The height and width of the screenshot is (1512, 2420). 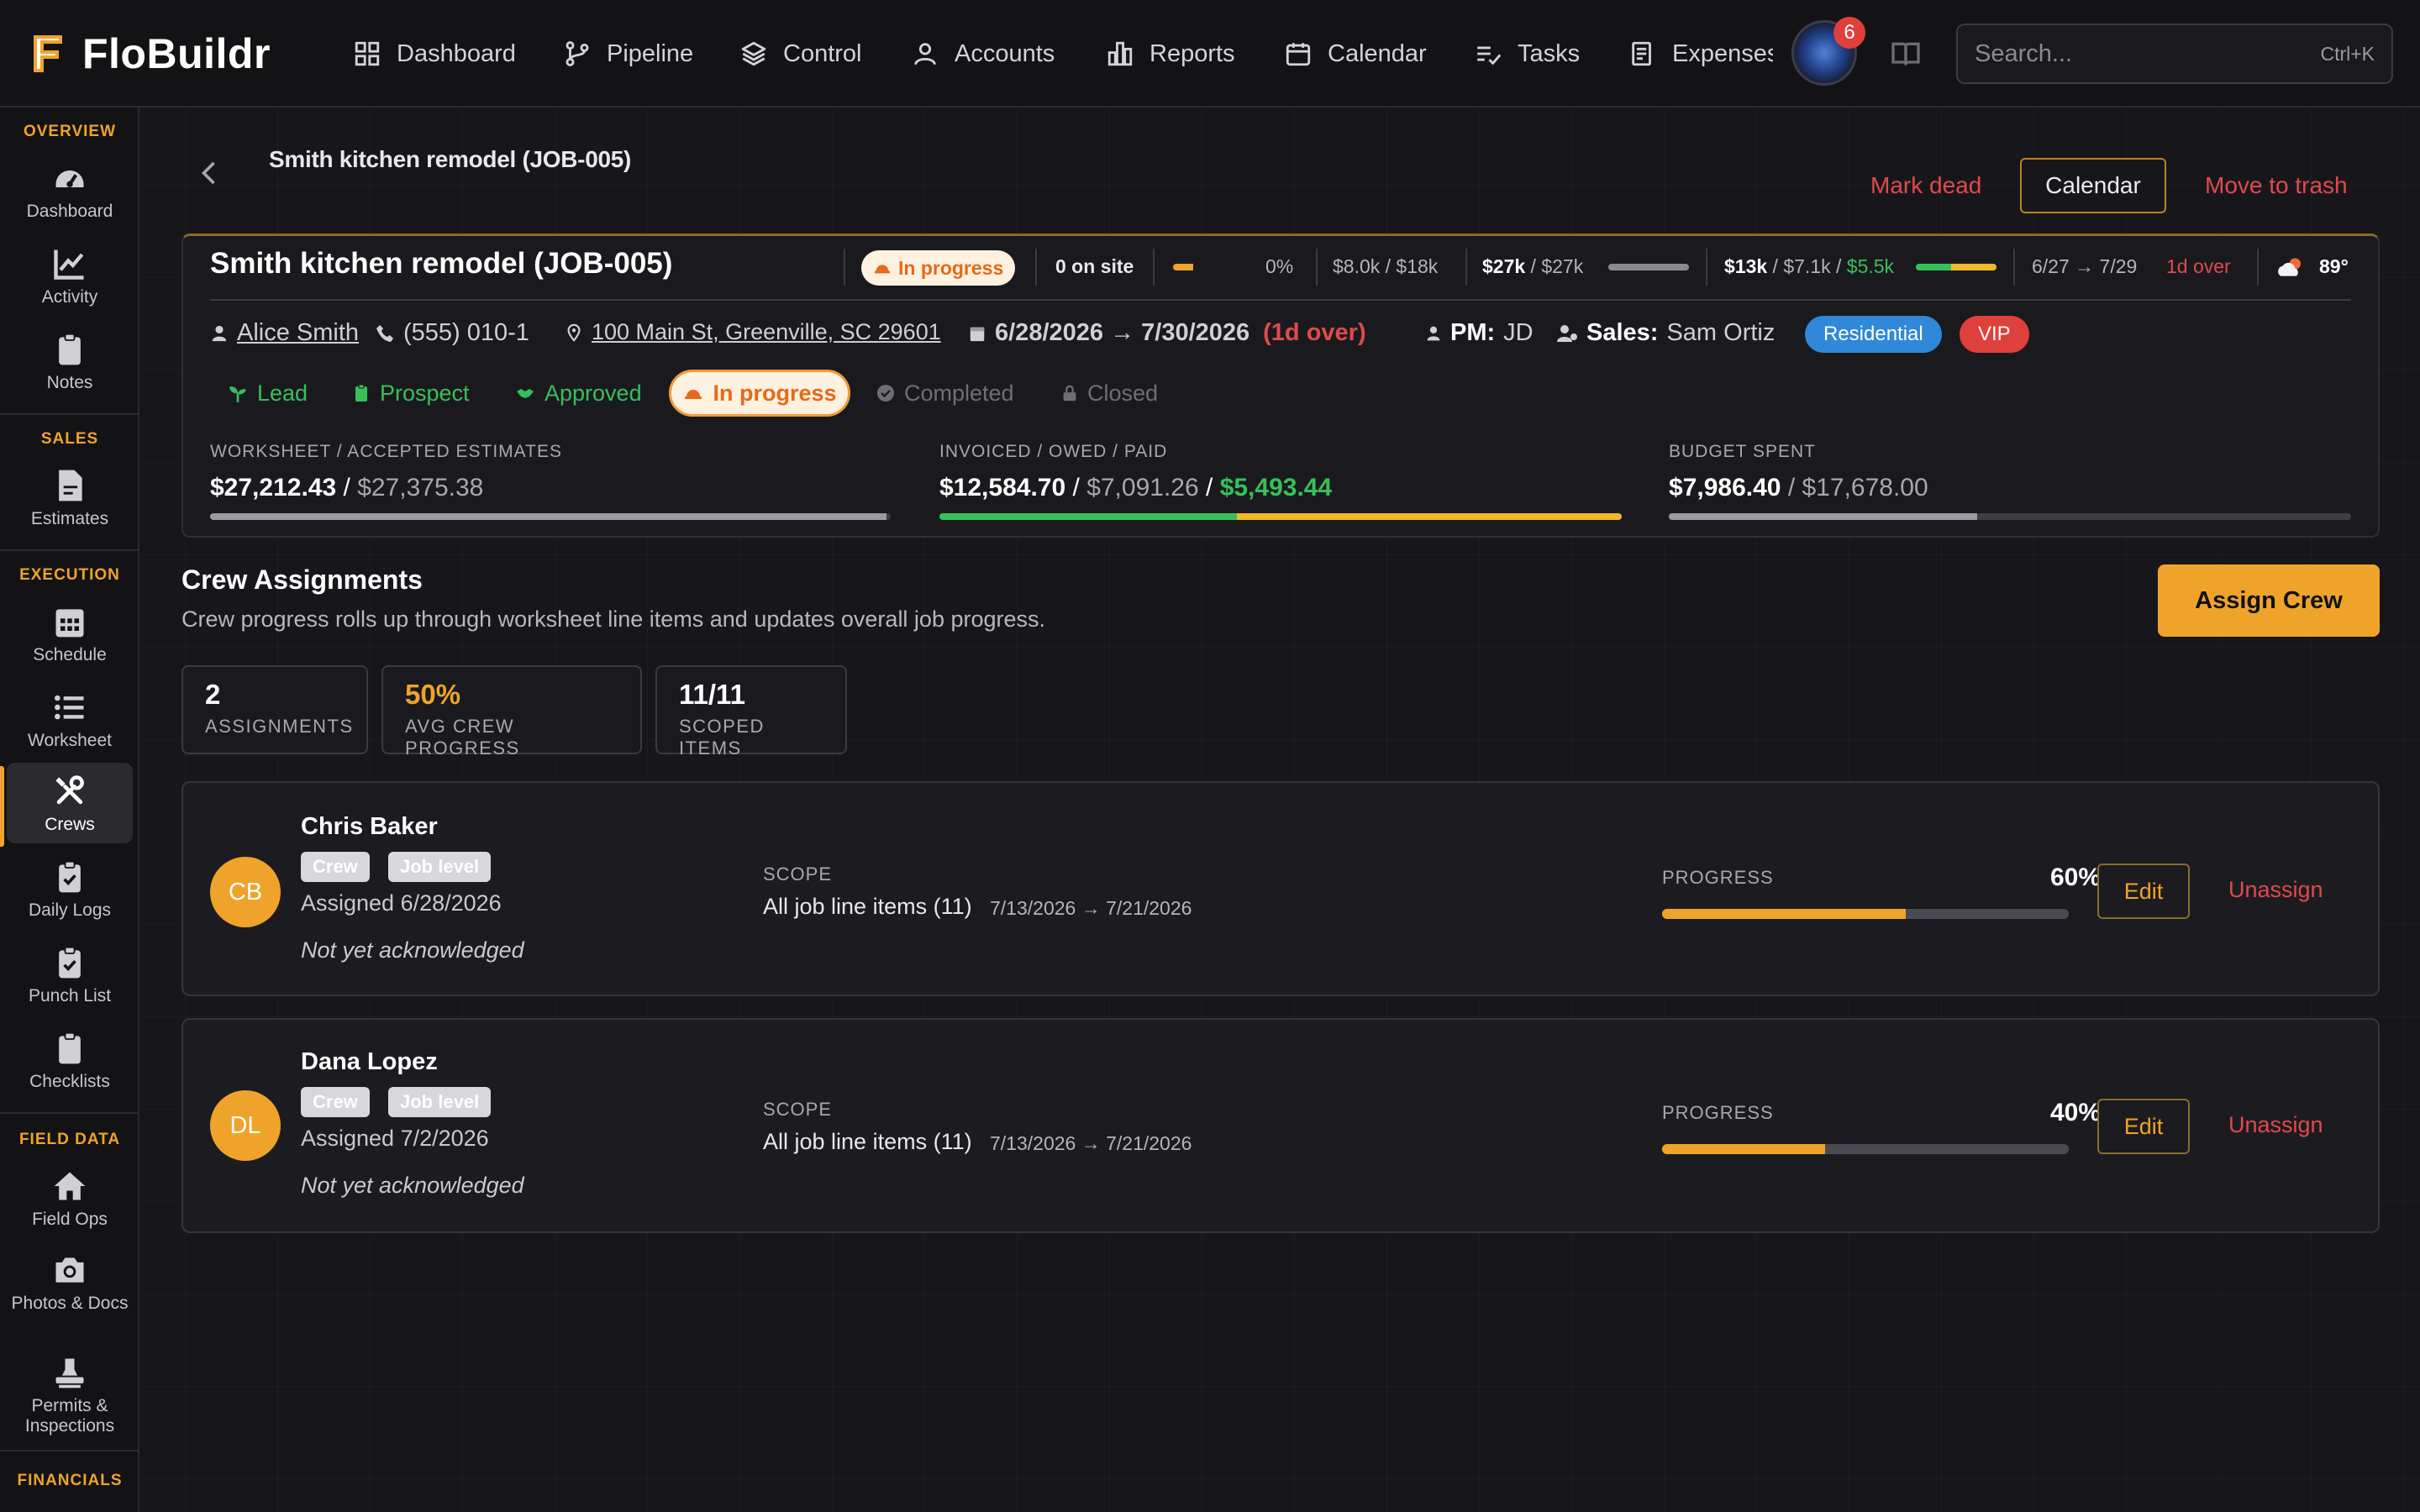 I want to click on back-arrow-icon, so click(x=210, y=173).